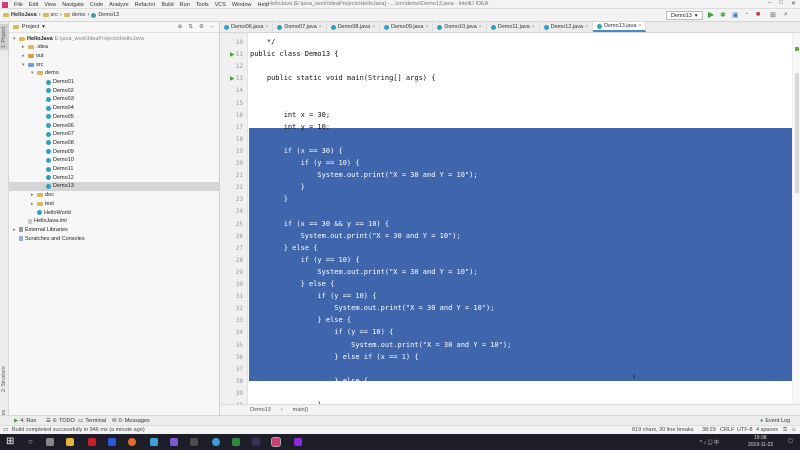 Image resolution: width=800 pixels, height=450 pixels. What do you see at coordinates (298, 442) in the screenshot?
I see `premiere-icon` at bounding box center [298, 442].